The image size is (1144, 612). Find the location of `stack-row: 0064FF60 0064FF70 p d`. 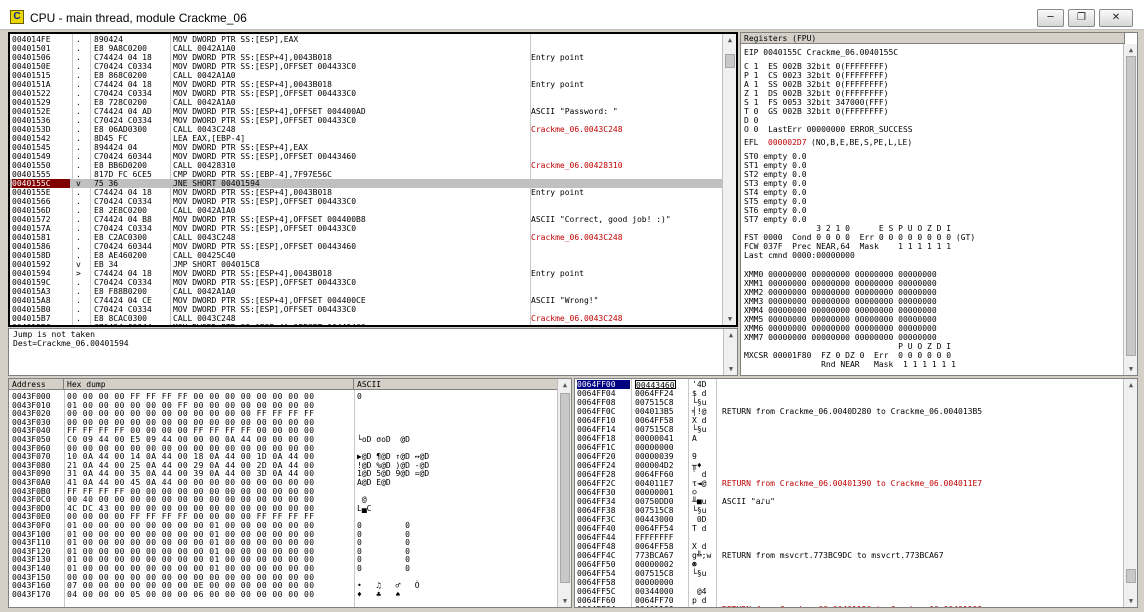

stack-row: 0064FF60 0064FF70 p d is located at coordinates (849, 600).